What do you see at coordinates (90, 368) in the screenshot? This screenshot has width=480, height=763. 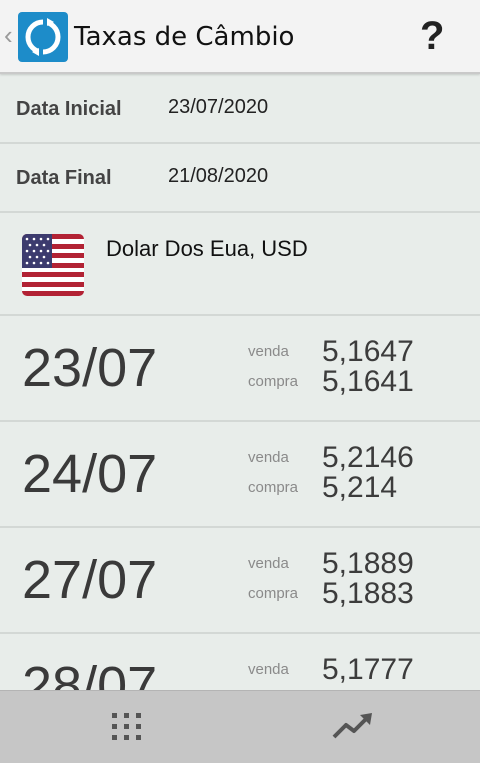 I see `rate-date: 23/07` at bounding box center [90, 368].